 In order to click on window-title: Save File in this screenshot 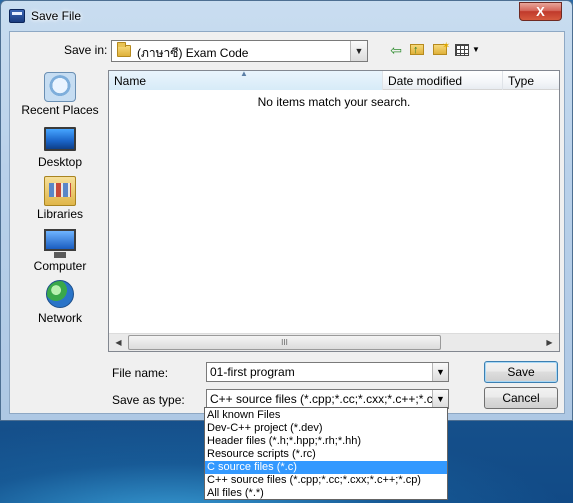, I will do `click(56, 16)`.